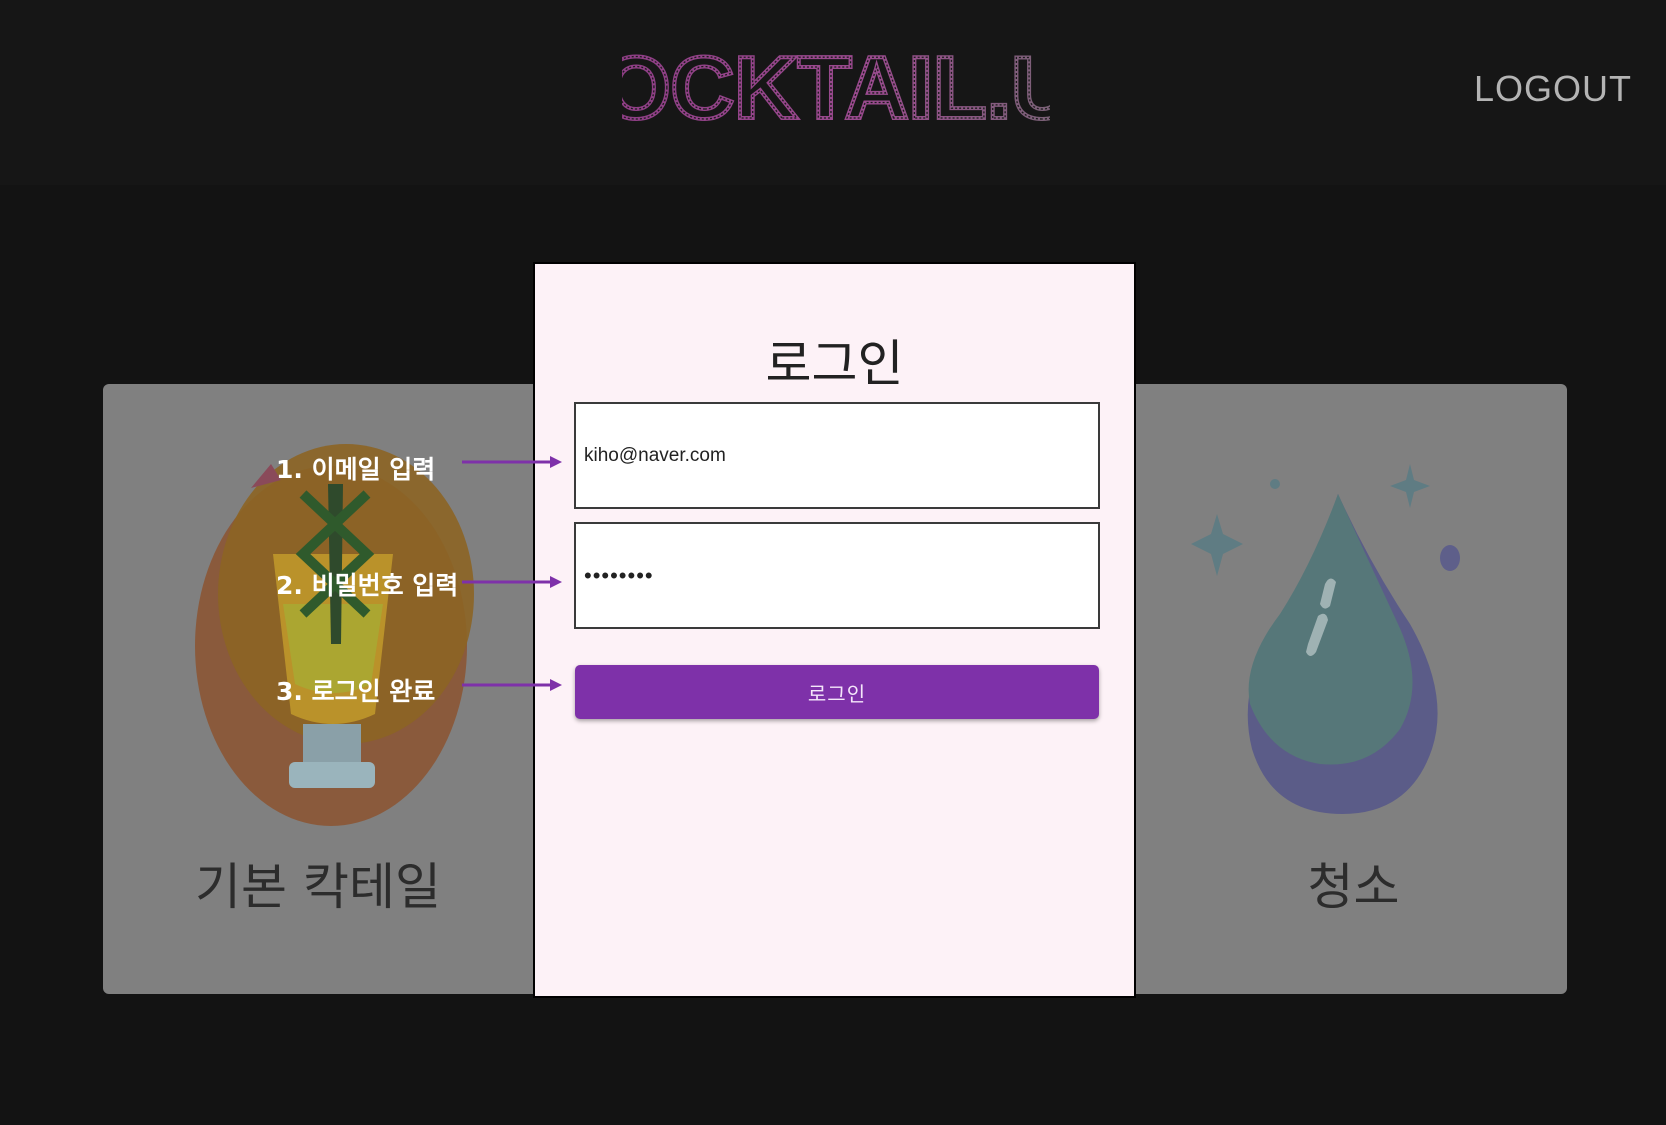 This screenshot has width=1666, height=1125. Describe the element at coordinates (837, 692) in the screenshot. I see `login-button: 로그인` at that location.